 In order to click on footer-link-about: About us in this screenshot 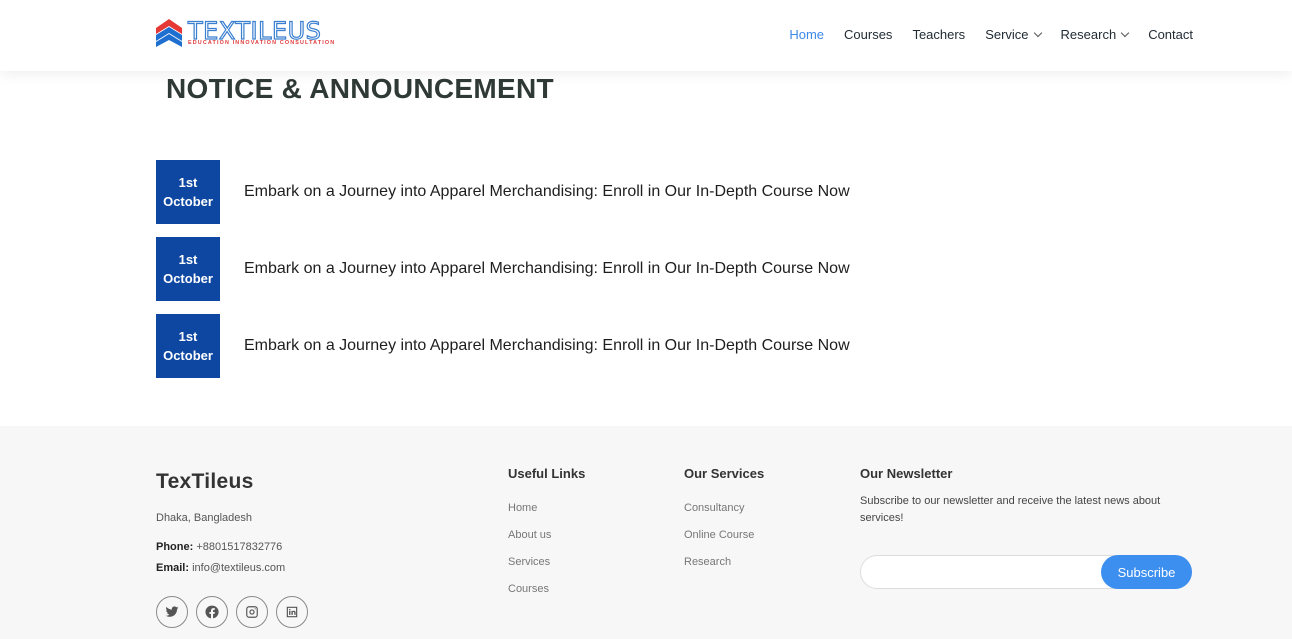, I will do `click(546, 535)`.